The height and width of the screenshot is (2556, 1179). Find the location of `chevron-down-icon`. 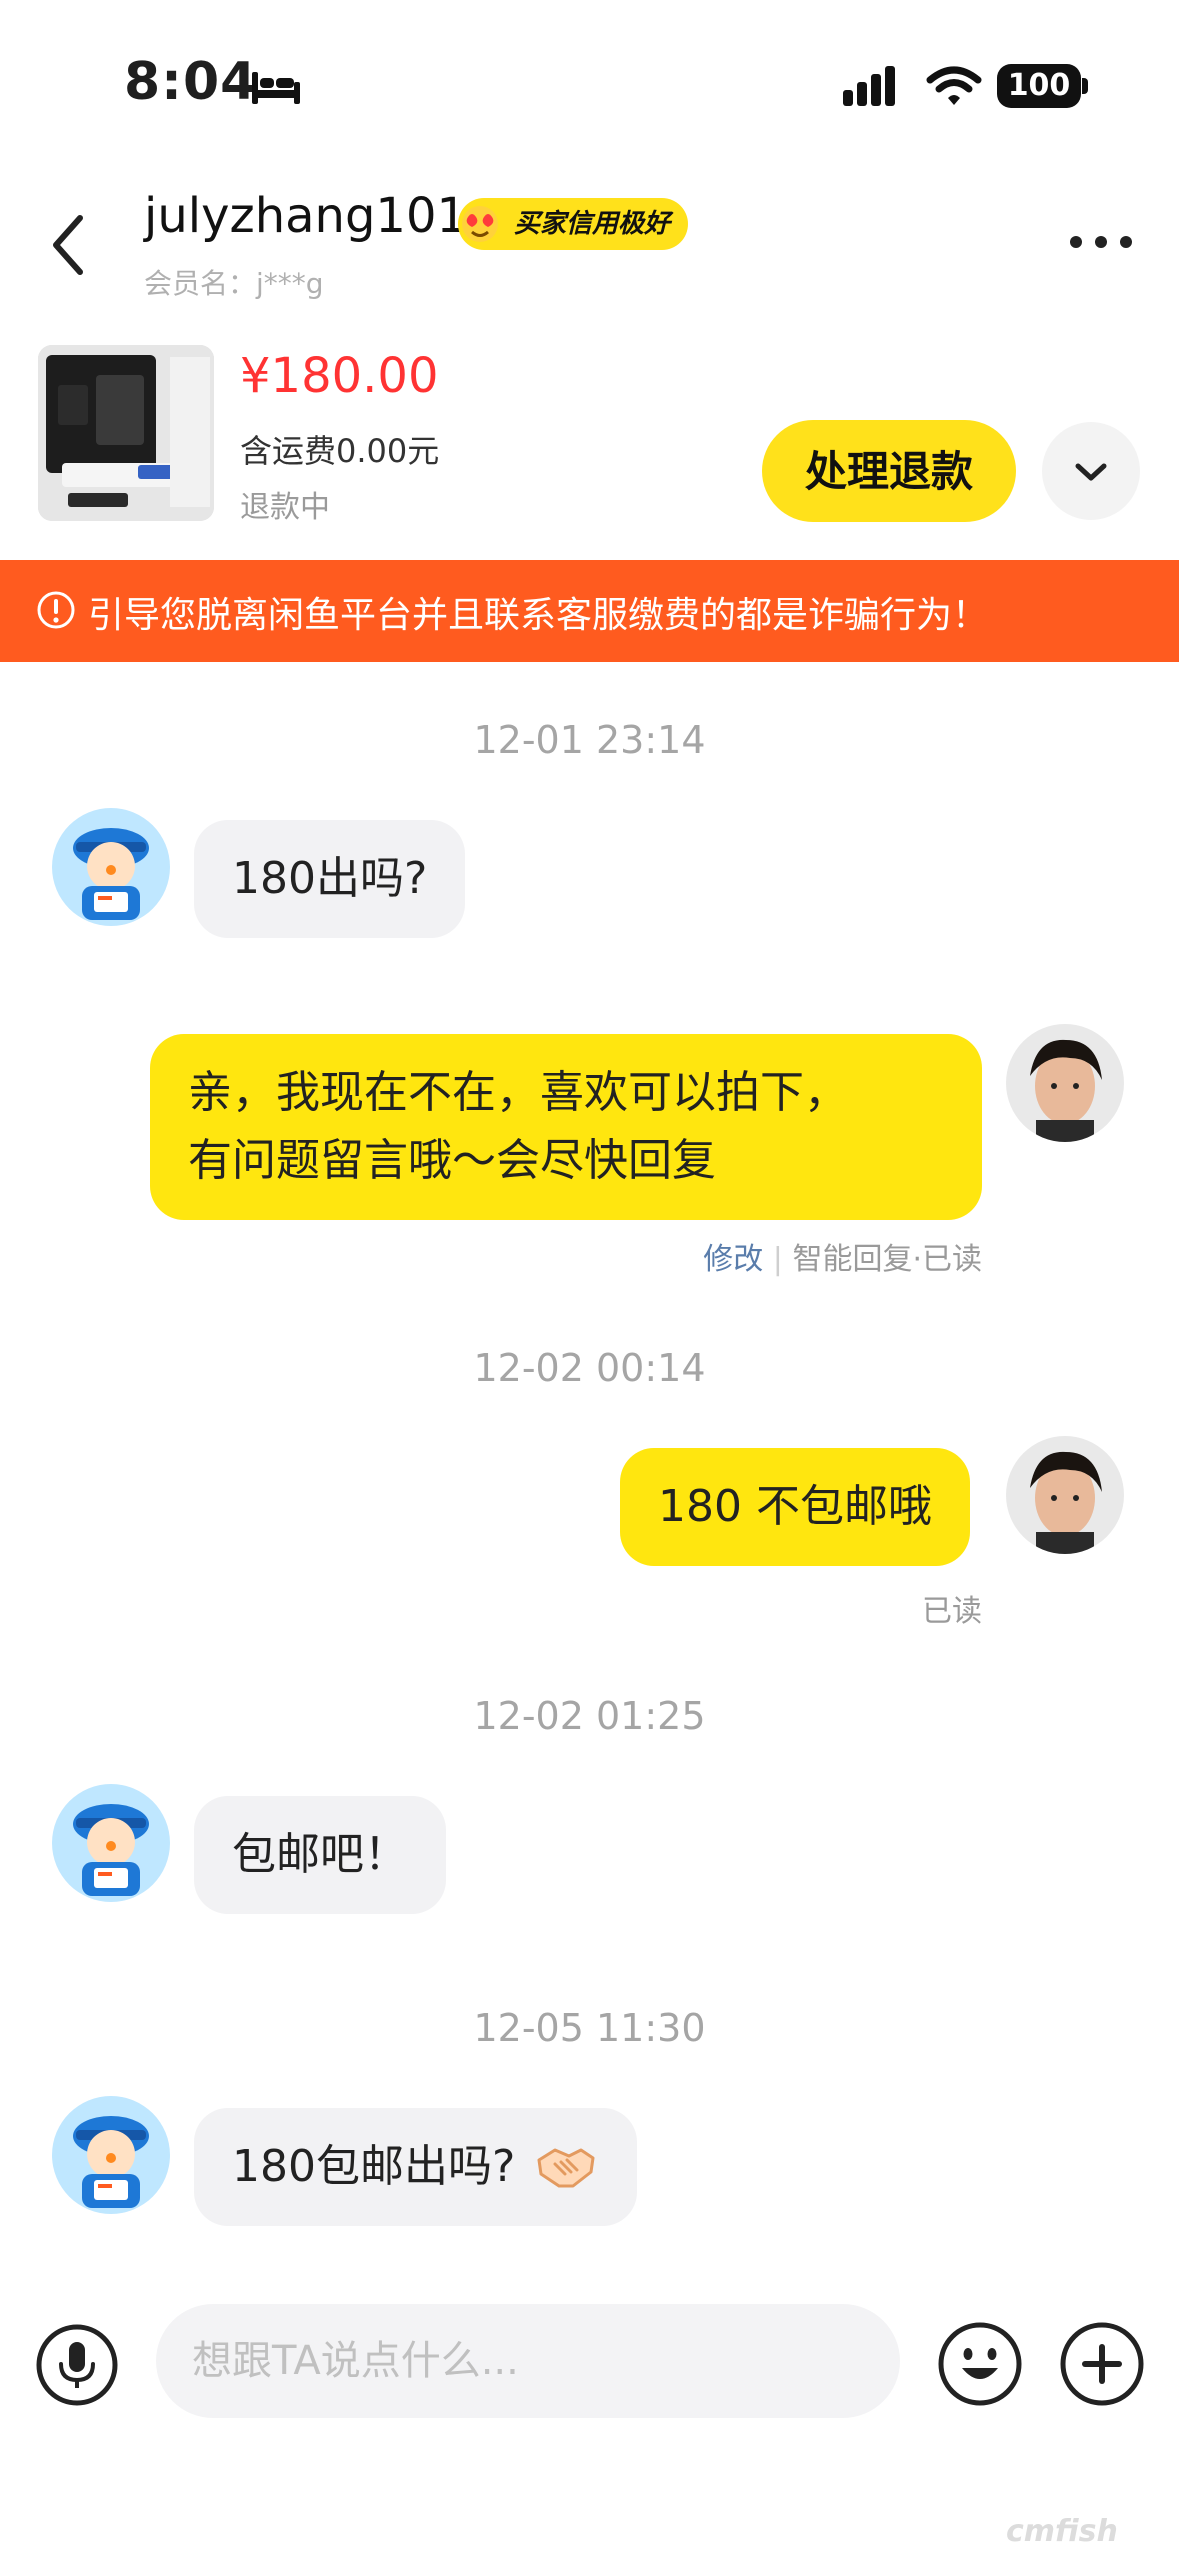

chevron-down-icon is located at coordinates (1091, 472).